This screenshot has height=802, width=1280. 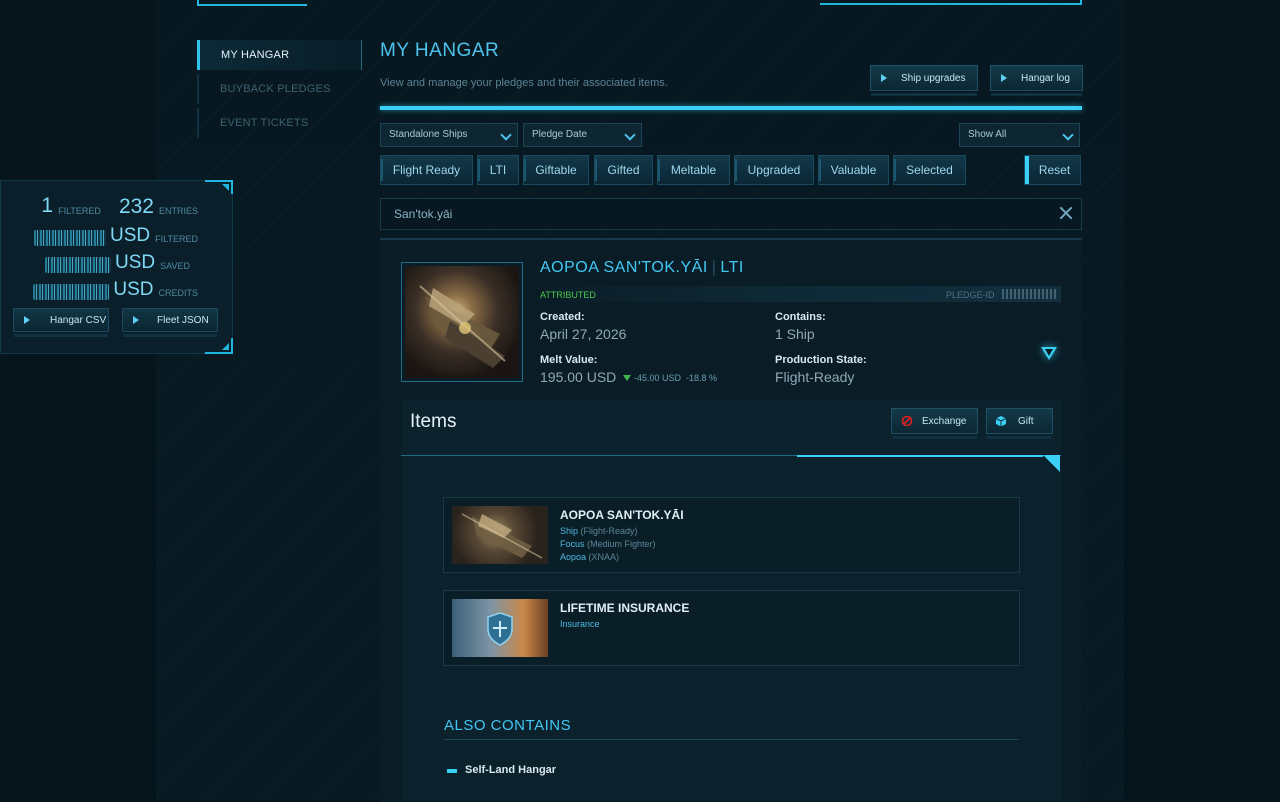 I want to click on chip-label: Upgraded, so click(x=774, y=170).